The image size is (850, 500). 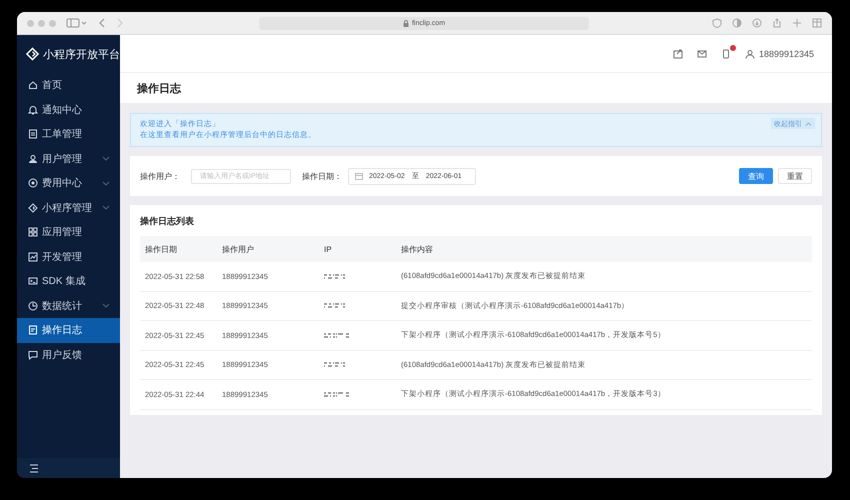 I want to click on grid-icon, so click(x=33, y=232).